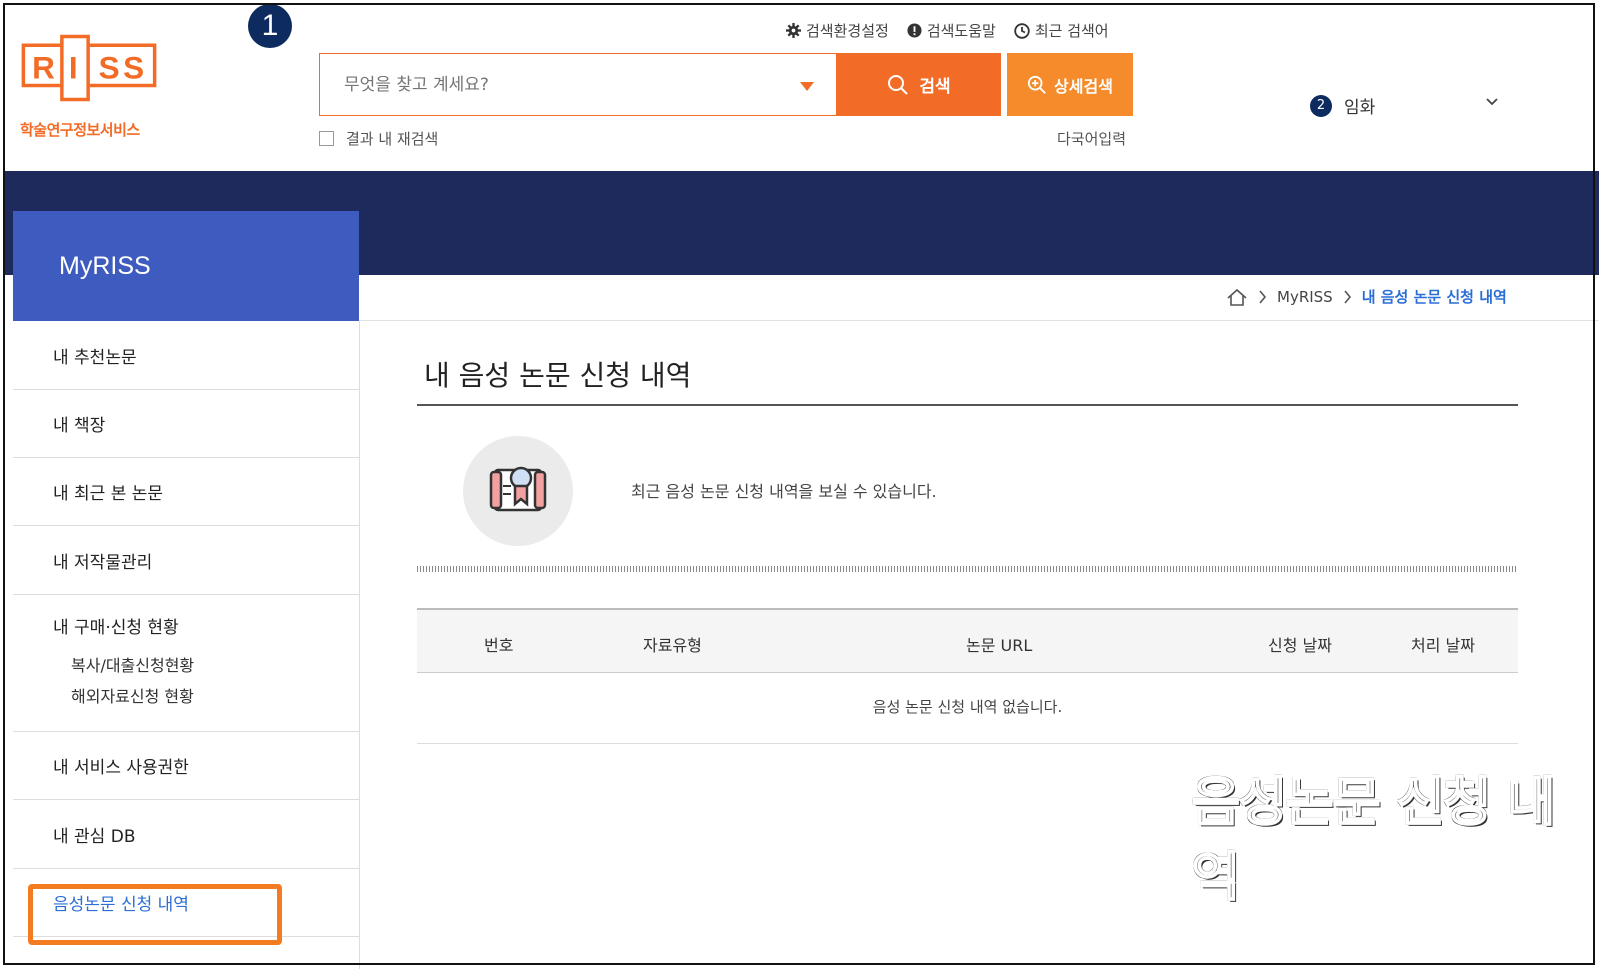  What do you see at coordinates (1083, 86) in the screenshot?
I see `advanced-search-label: 상세검색` at bounding box center [1083, 86].